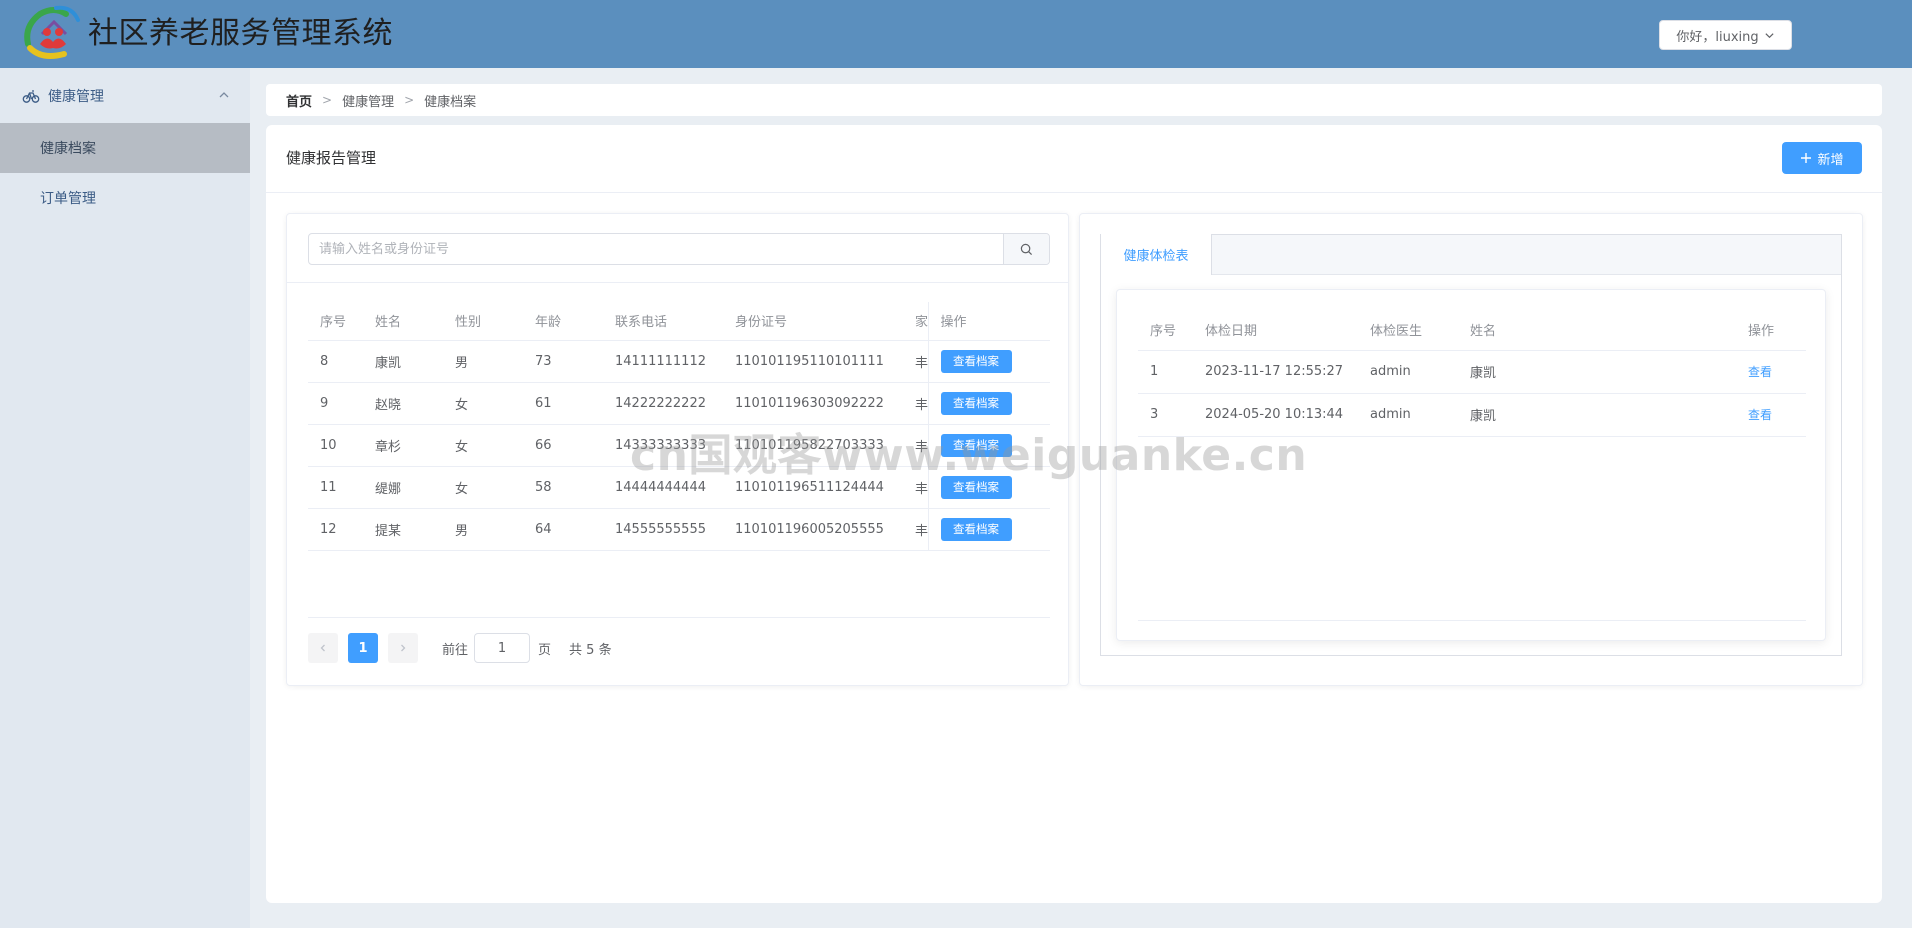 The image size is (1912, 928). What do you see at coordinates (813, 529) in the screenshot?
I see `cell-id-card: 110101196005205555` at bounding box center [813, 529].